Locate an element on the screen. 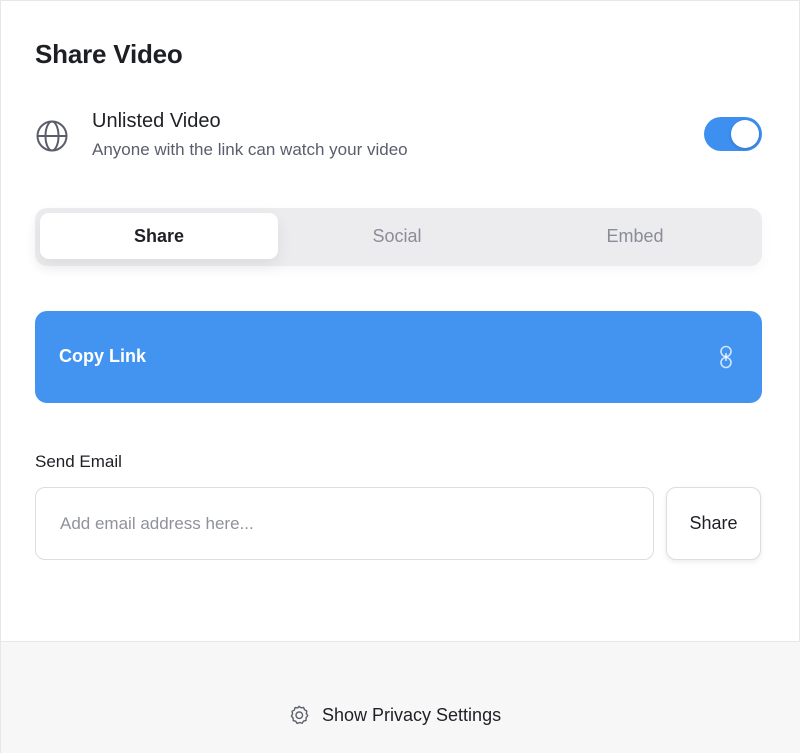  show-privacy-settings-button: Show Privacy Settings is located at coordinates (394, 715).